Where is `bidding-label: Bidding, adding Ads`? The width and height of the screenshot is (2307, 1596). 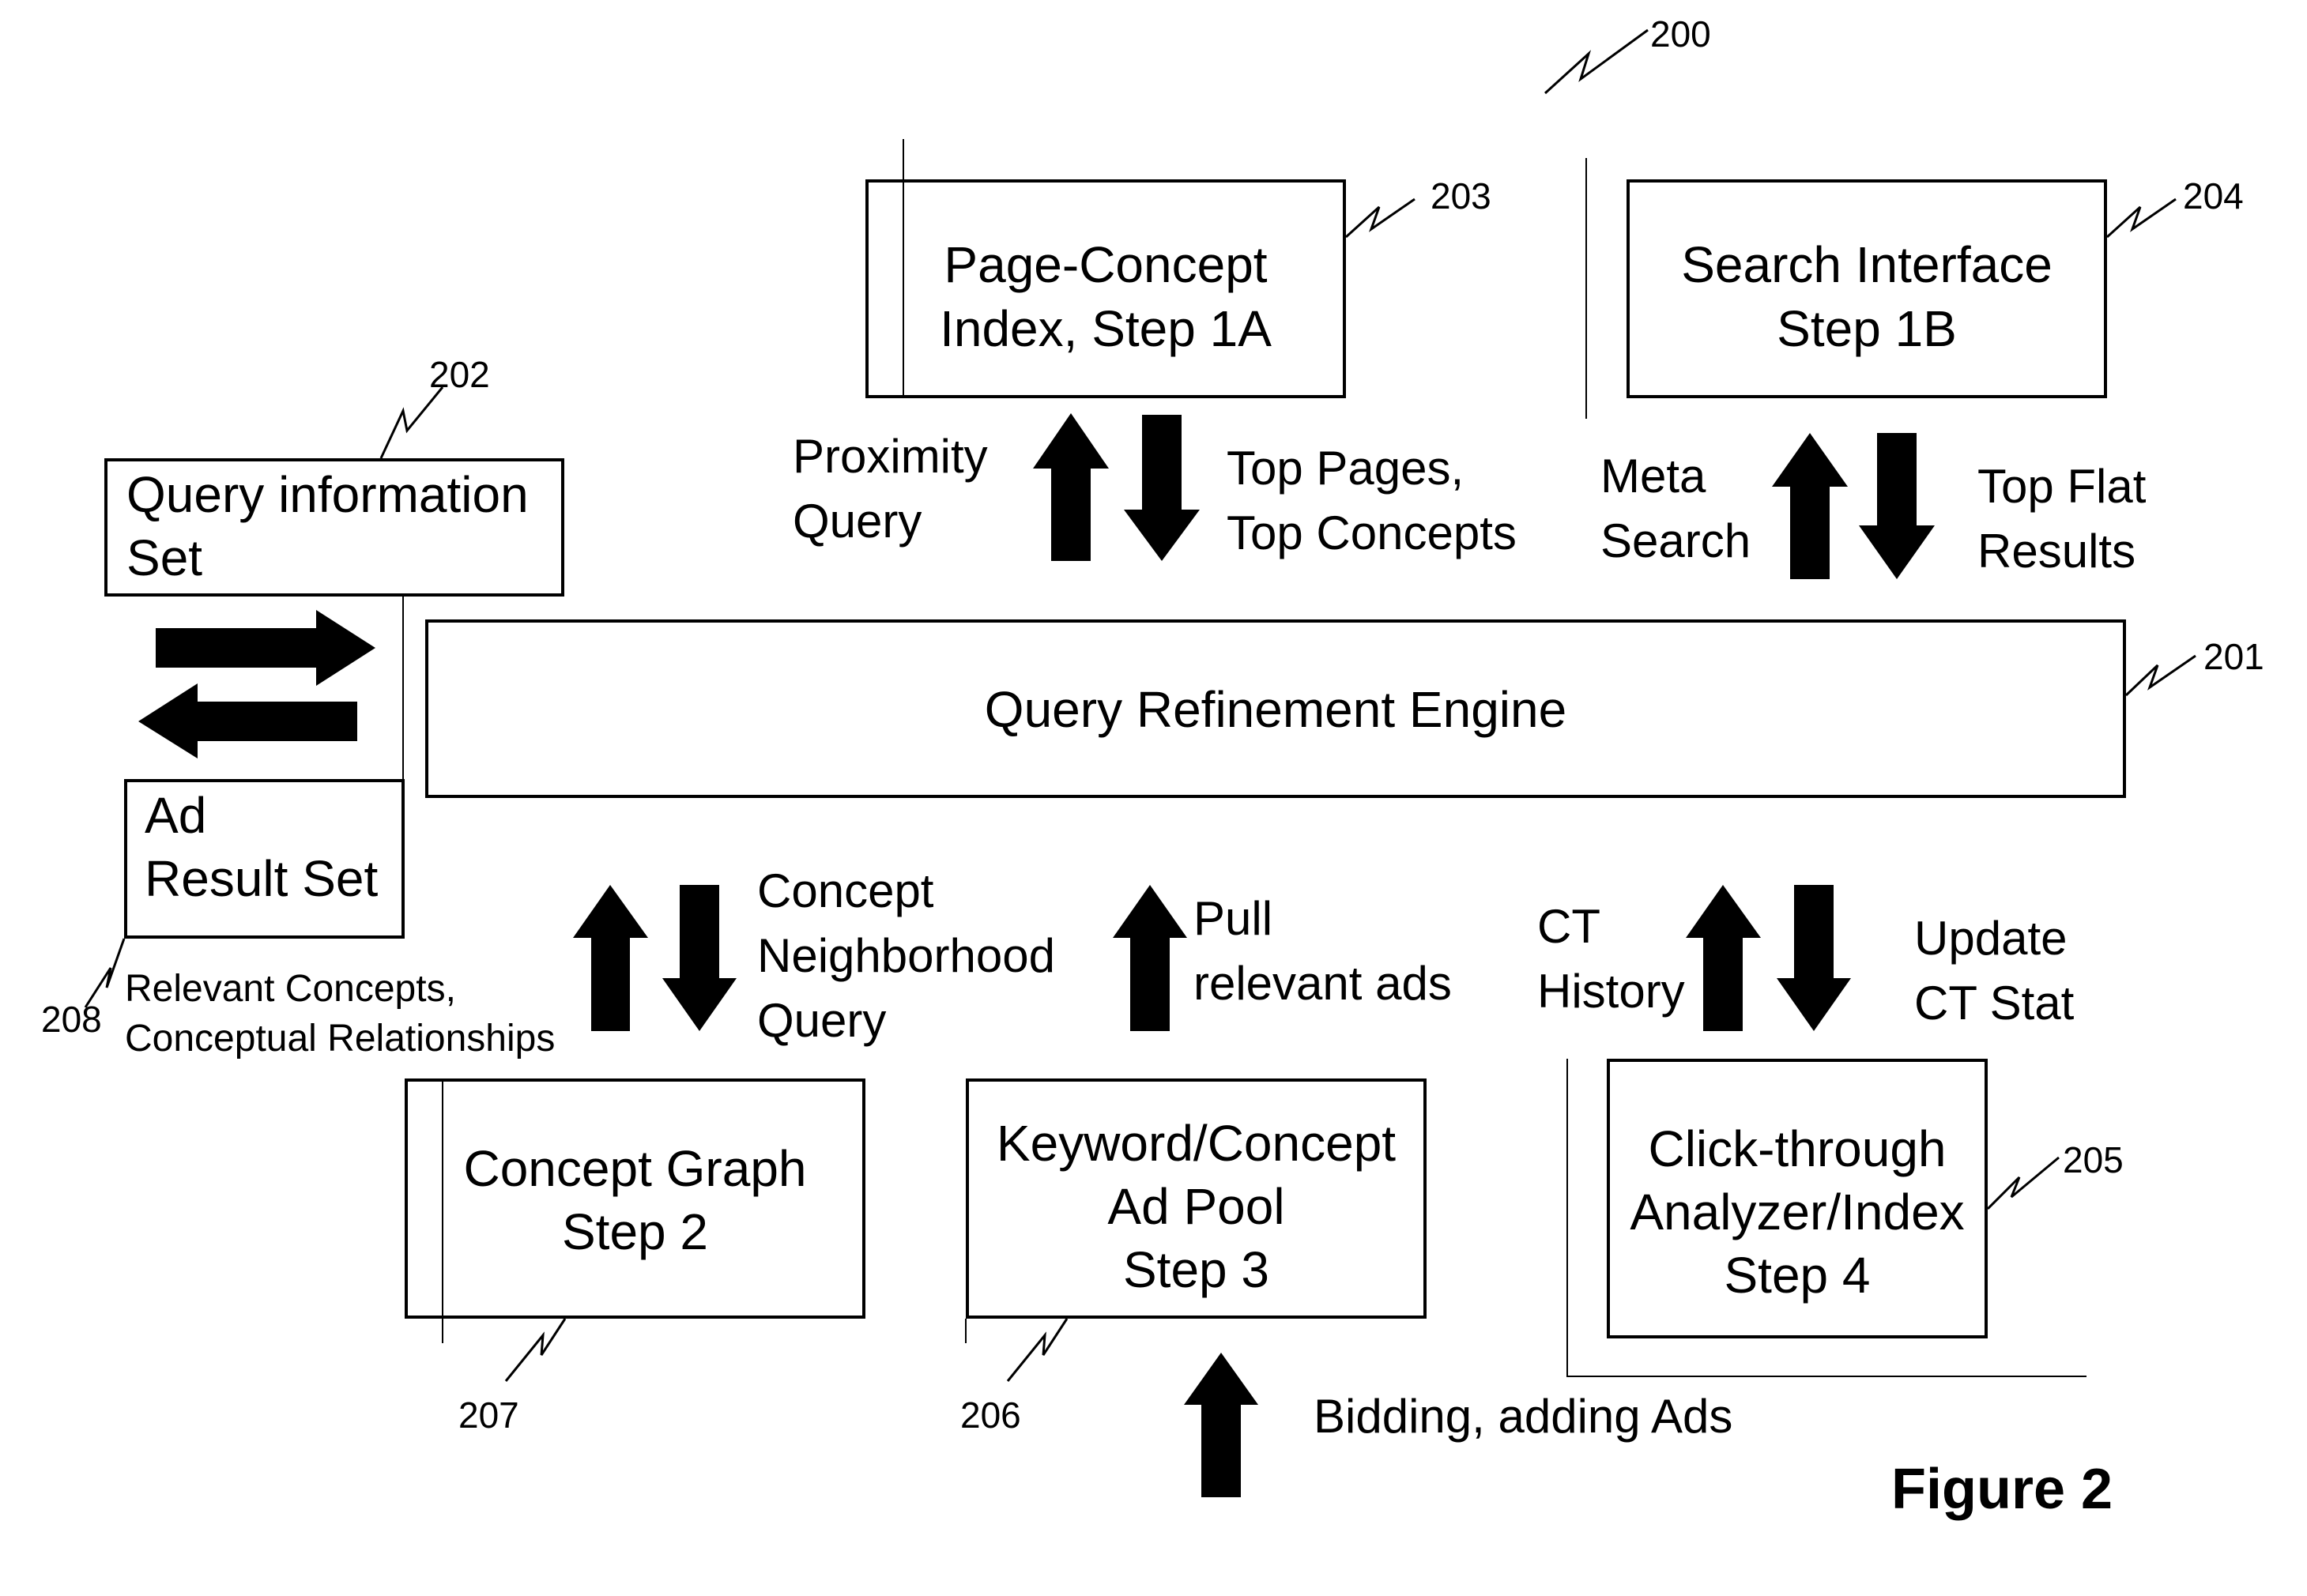 bidding-label: Bidding, adding Ads is located at coordinates (1523, 1417).